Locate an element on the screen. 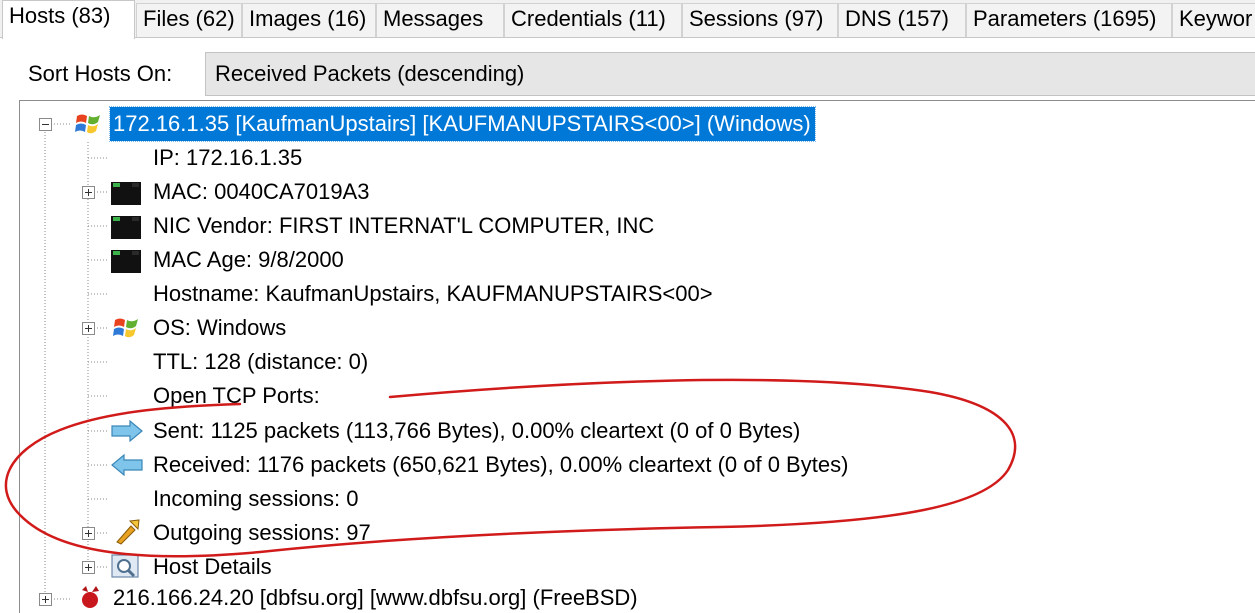  row-ip: IP: 172.16.1.35 is located at coordinates (227, 158).